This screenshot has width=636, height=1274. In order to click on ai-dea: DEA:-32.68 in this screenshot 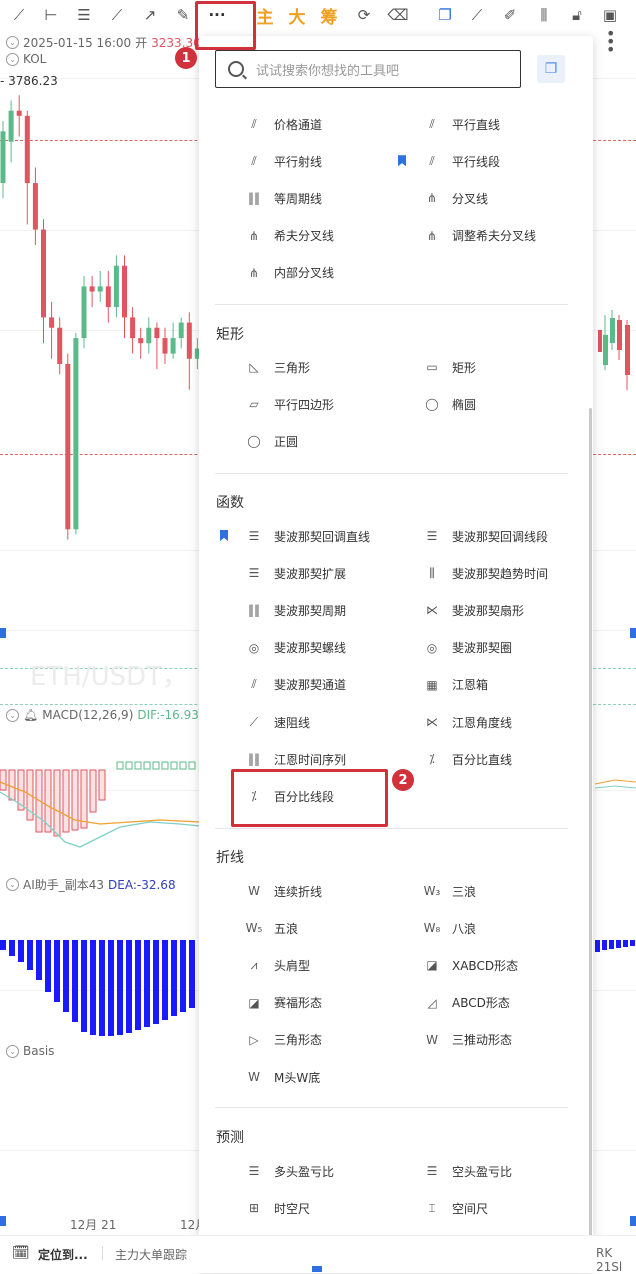, I will do `click(142, 884)`.